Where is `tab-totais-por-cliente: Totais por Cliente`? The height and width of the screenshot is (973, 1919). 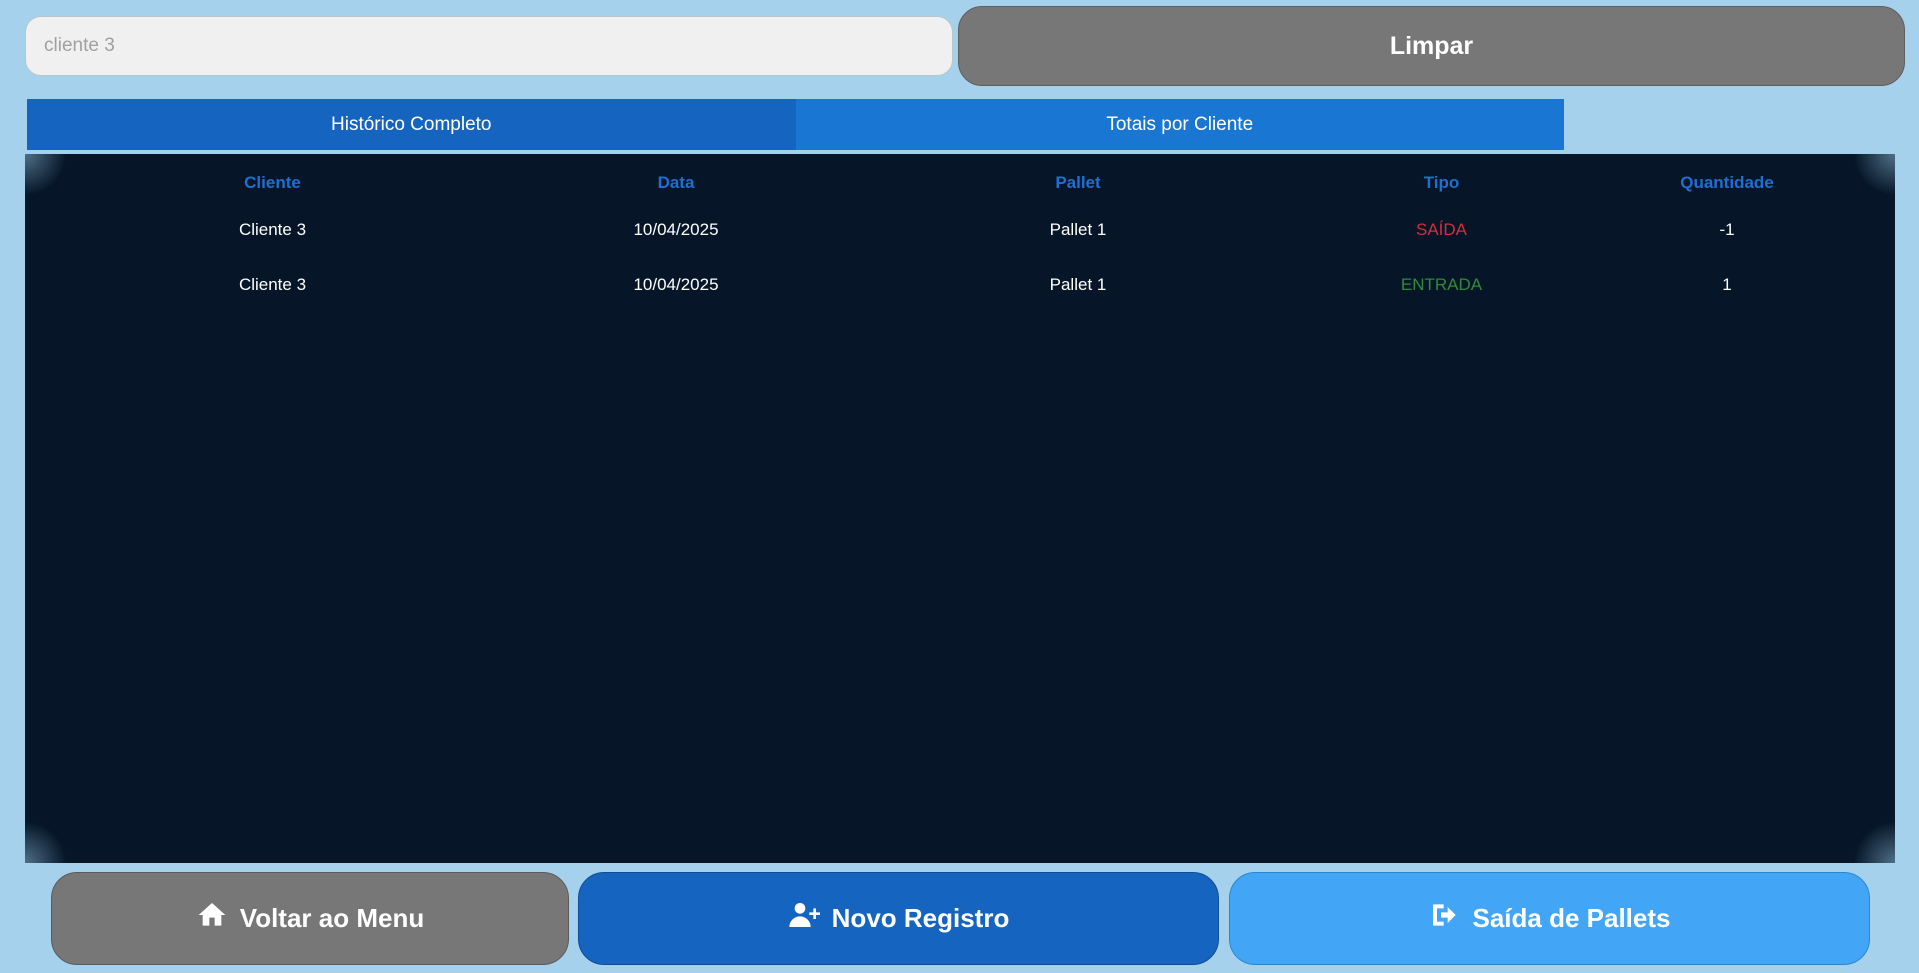
tab-totais-por-cliente: Totais por Cliente is located at coordinates (1179, 124).